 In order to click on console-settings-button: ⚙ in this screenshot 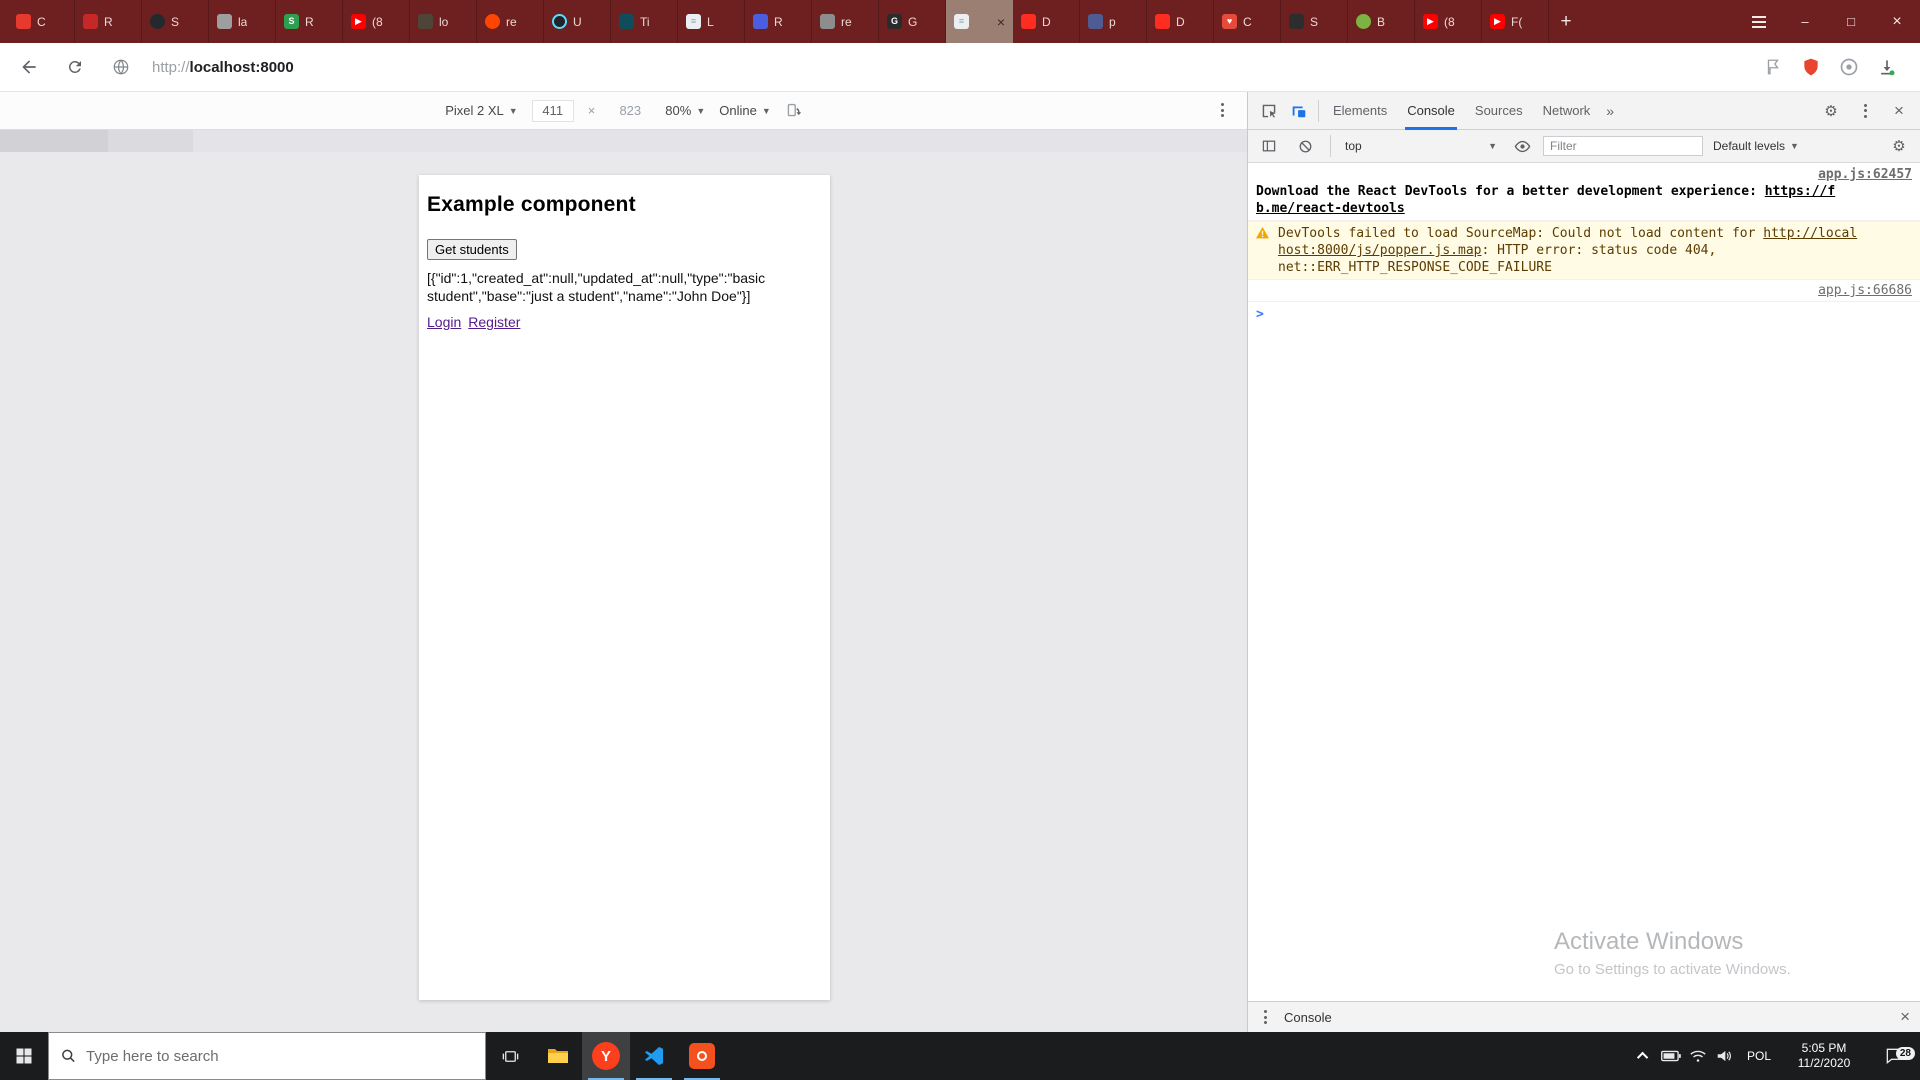, I will do `click(1899, 146)`.